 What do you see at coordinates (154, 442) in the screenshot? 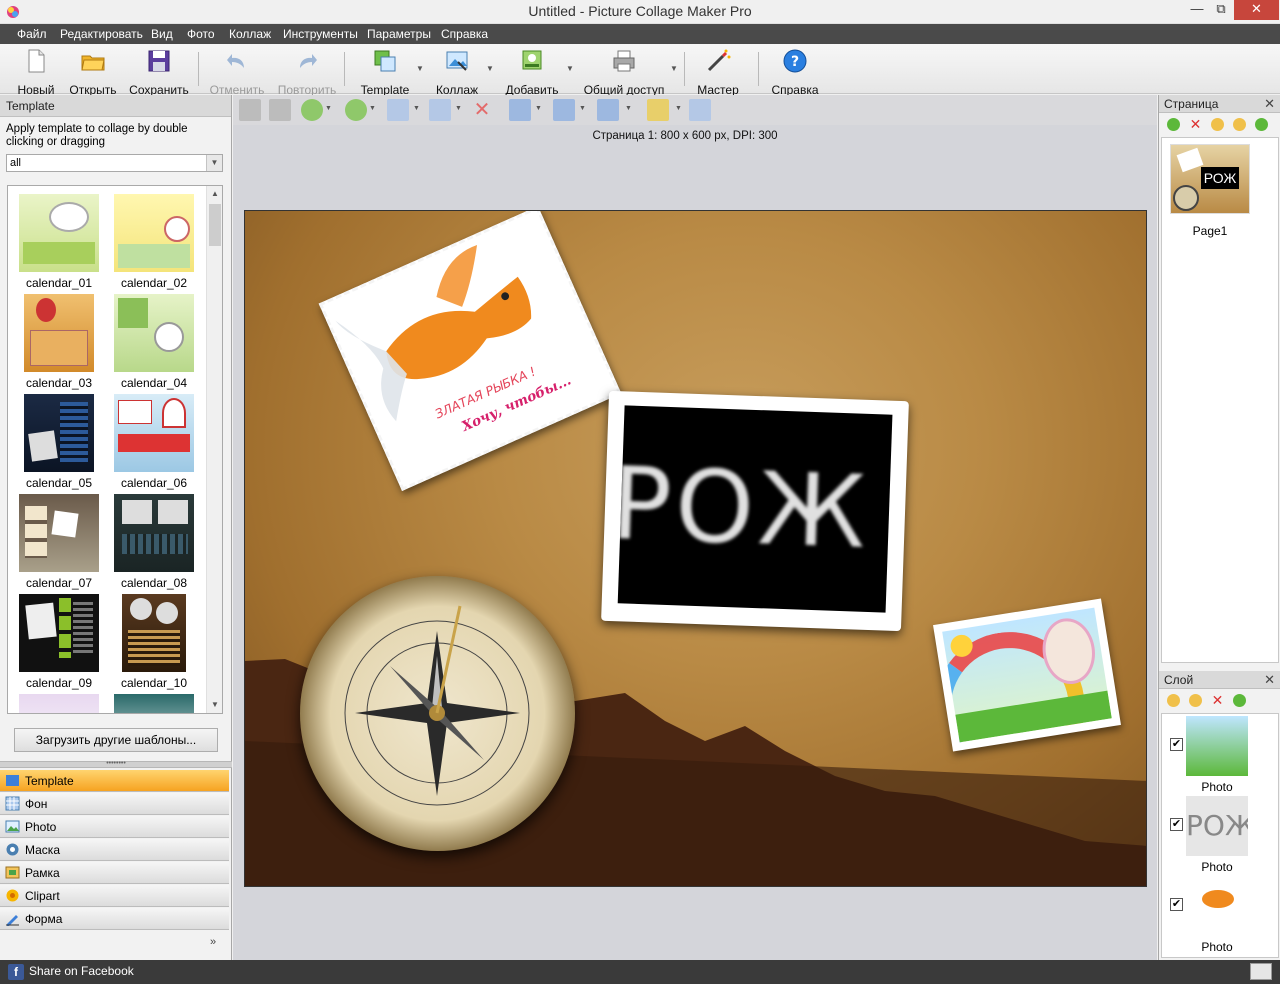
I see `template-item: calendar_06` at bounding box center [154, 442].